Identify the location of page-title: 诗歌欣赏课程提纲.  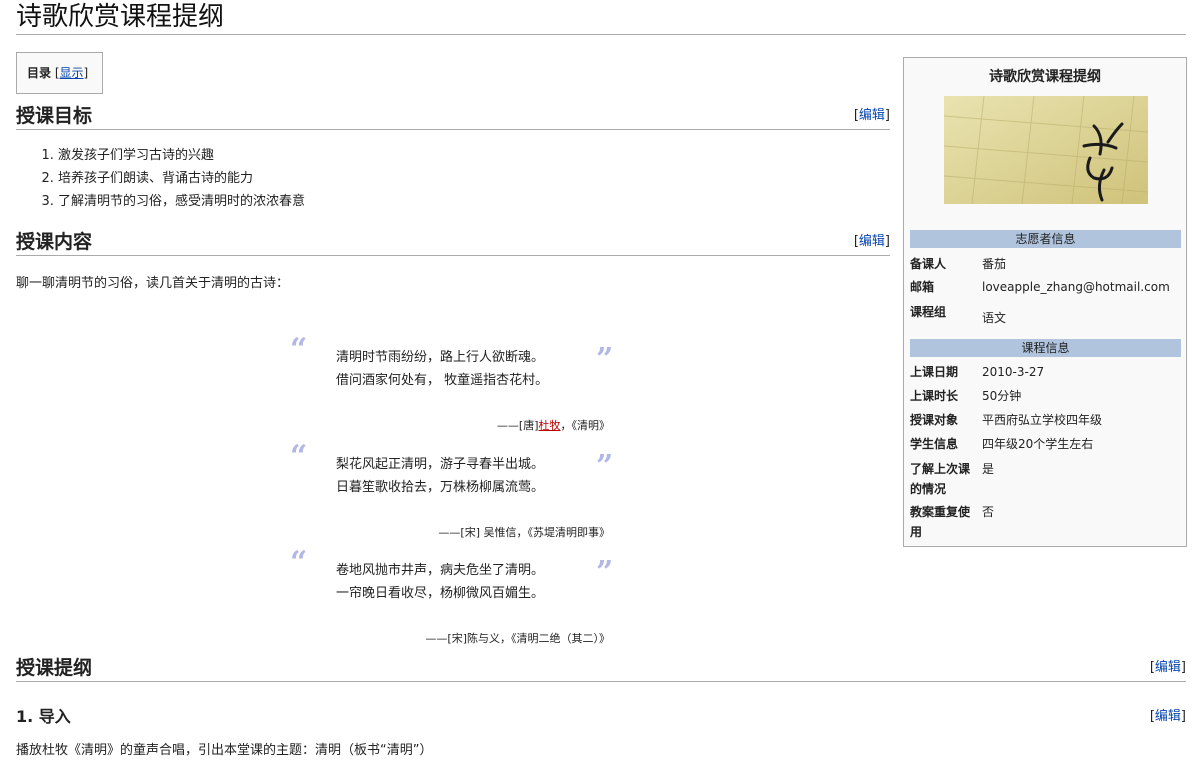
(601, 17).